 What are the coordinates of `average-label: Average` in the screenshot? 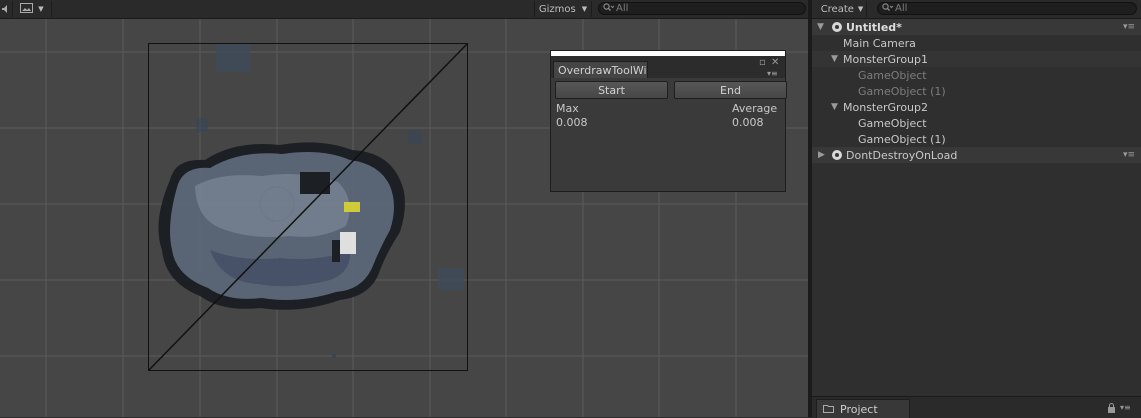 It's located at (755, 108).